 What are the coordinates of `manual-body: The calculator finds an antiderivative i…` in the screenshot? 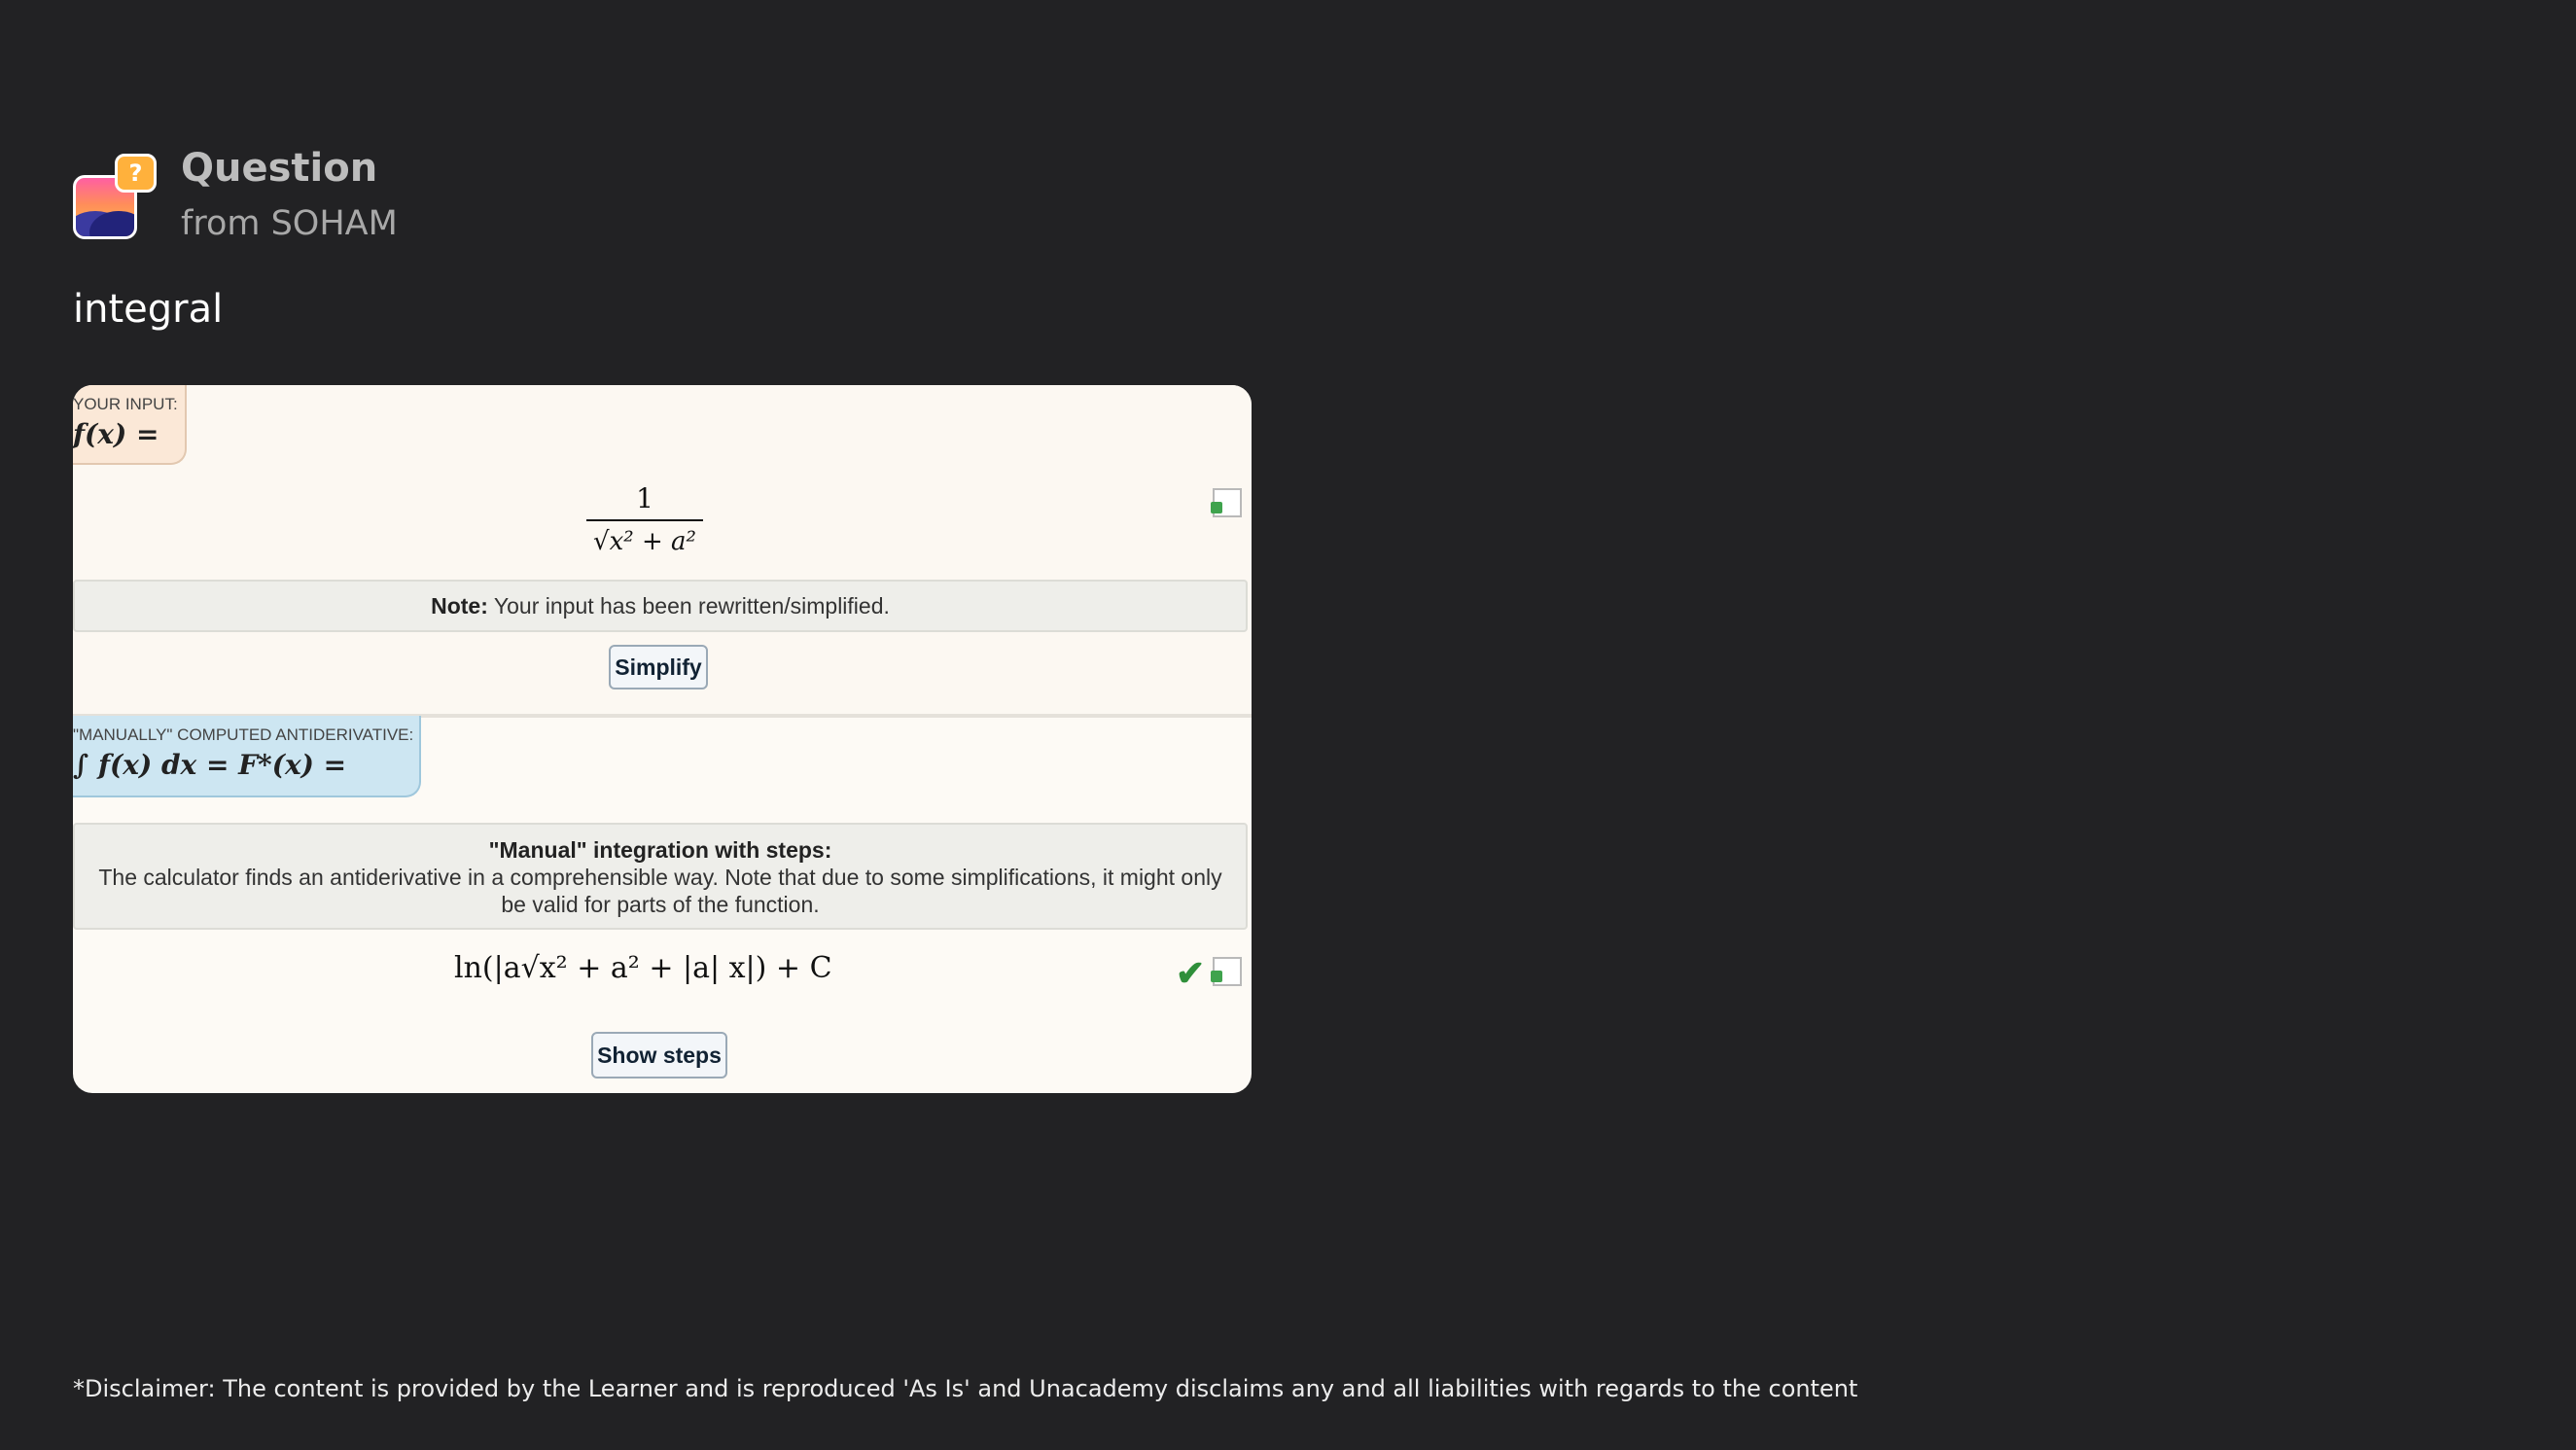 It's located at (660, 891).